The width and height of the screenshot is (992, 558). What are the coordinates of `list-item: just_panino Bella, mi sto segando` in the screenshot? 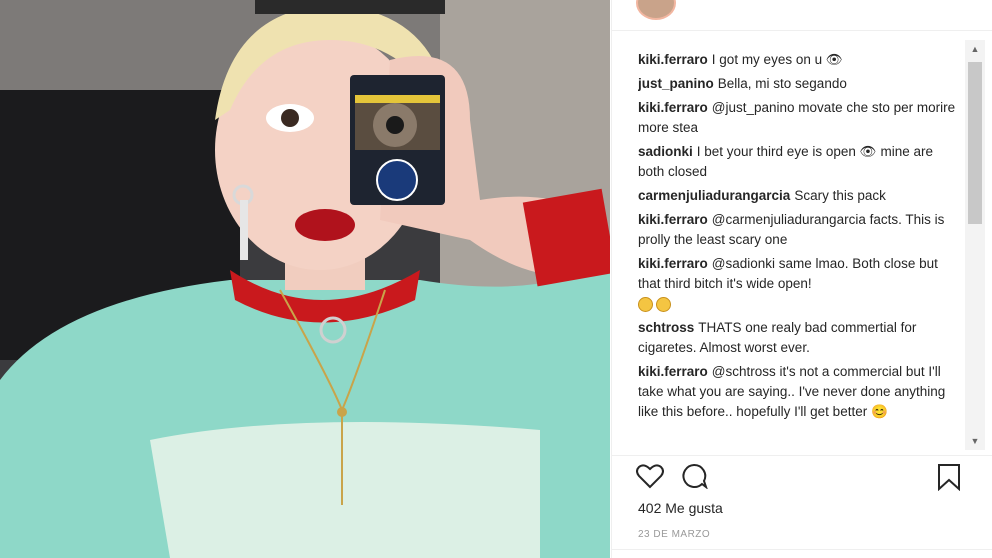 It's located at (798, 84).